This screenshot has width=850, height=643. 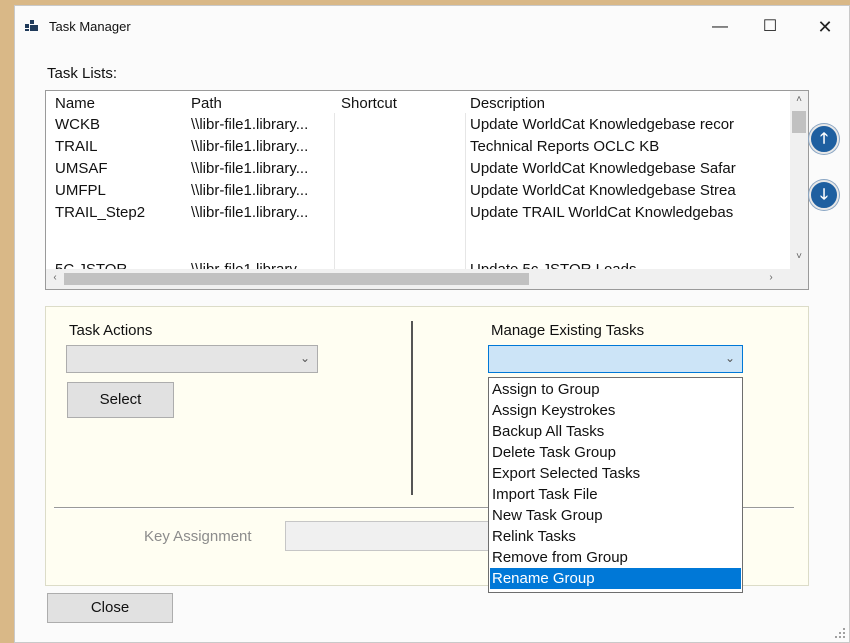 What do you see at coordinates (31, 25) in the screenshot?
I see `app-icon` at bounding box center [31, 25].